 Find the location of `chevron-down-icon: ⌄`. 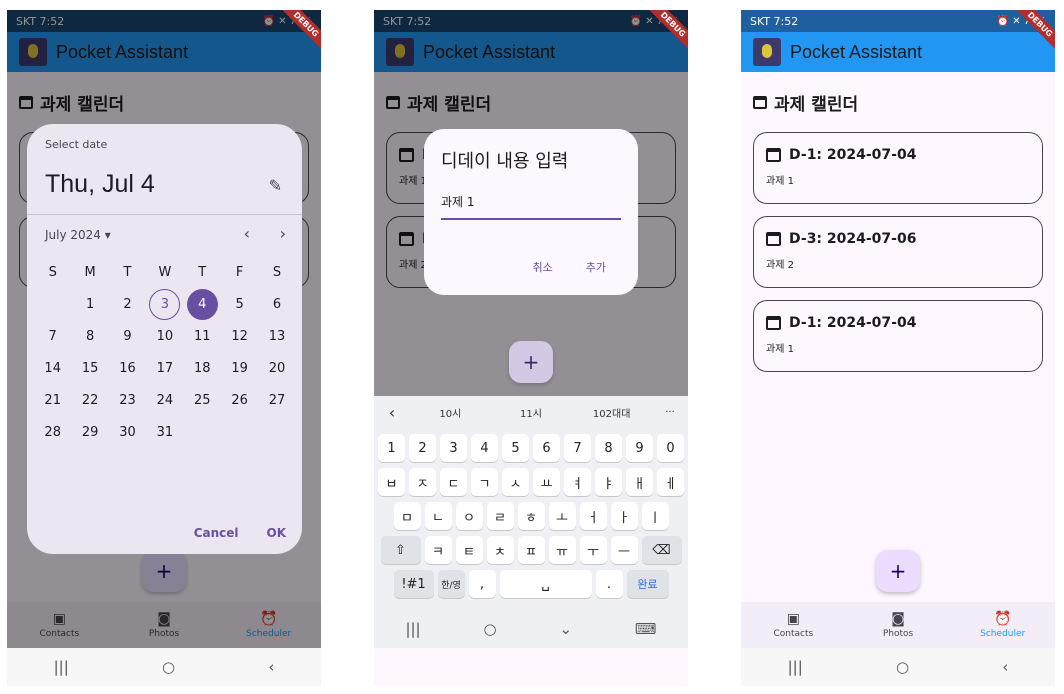

chevron-down-icon: ⌄ is located at coordinates (565, 629).